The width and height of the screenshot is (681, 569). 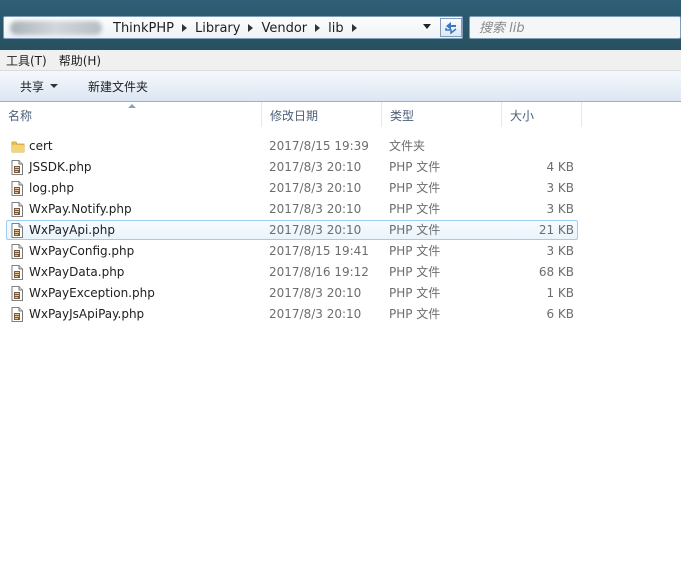 What do you see at coordinates (542, 114) in the screenshot?
I see `column-header-size: 大小` at bounding box center [542, 114].